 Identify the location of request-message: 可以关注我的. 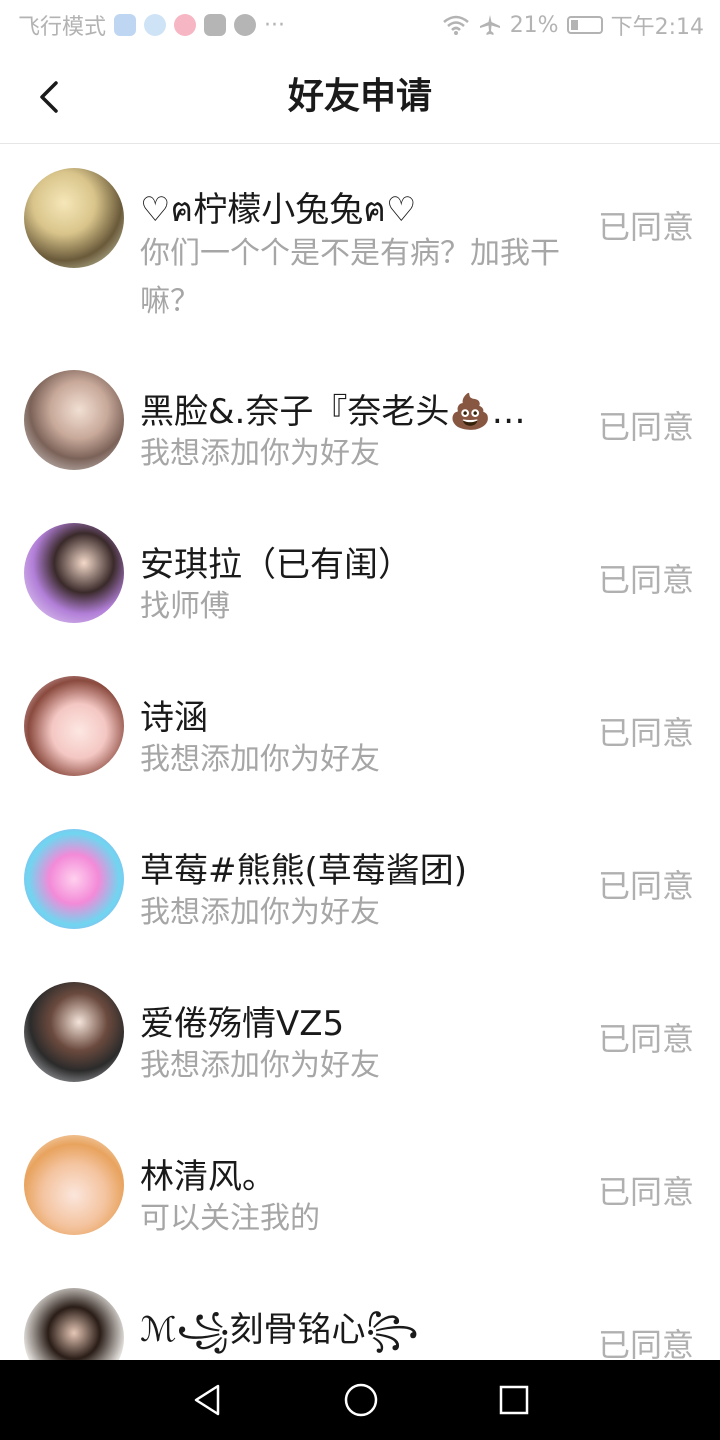
(230, 1218).